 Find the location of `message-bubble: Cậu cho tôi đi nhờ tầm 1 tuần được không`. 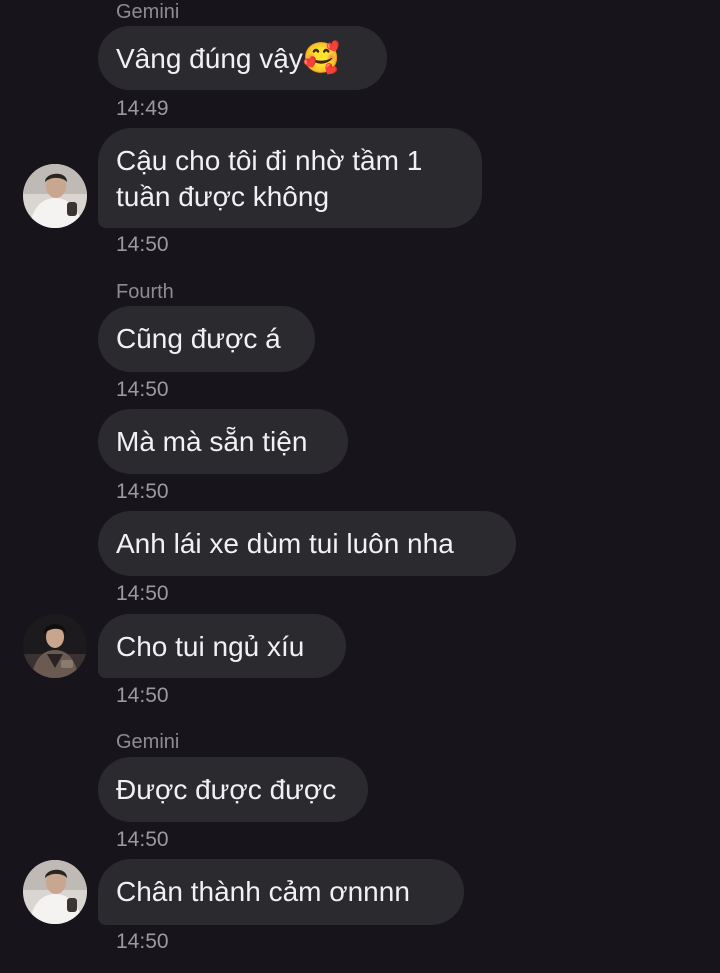

message-bubble: Cậu cho tôi đi nhờ tầm 1 tuần được không is located at coordinates (290, 178).